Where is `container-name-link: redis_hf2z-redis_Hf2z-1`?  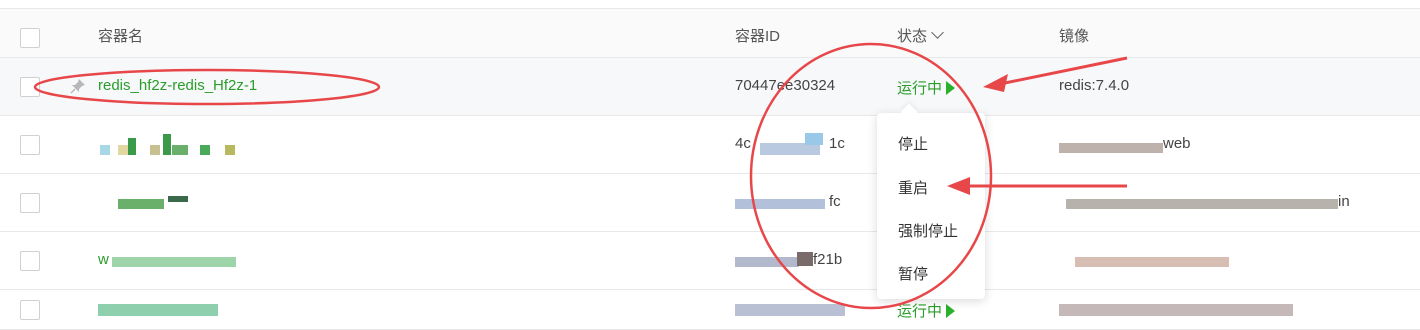
container-name-link: redis_hf2z-redis_Hf2z-1 is located at coordinates (177, 85).